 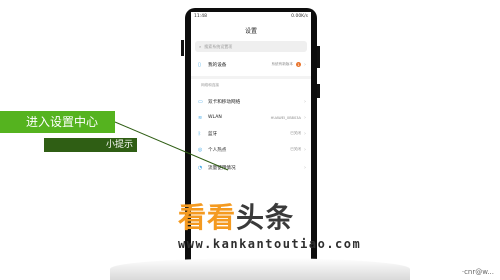 What do you see at coordinates (207, 217) in the screenshot?
I see `watermark-brand-a: 看看` at bounding box center [207, 217].